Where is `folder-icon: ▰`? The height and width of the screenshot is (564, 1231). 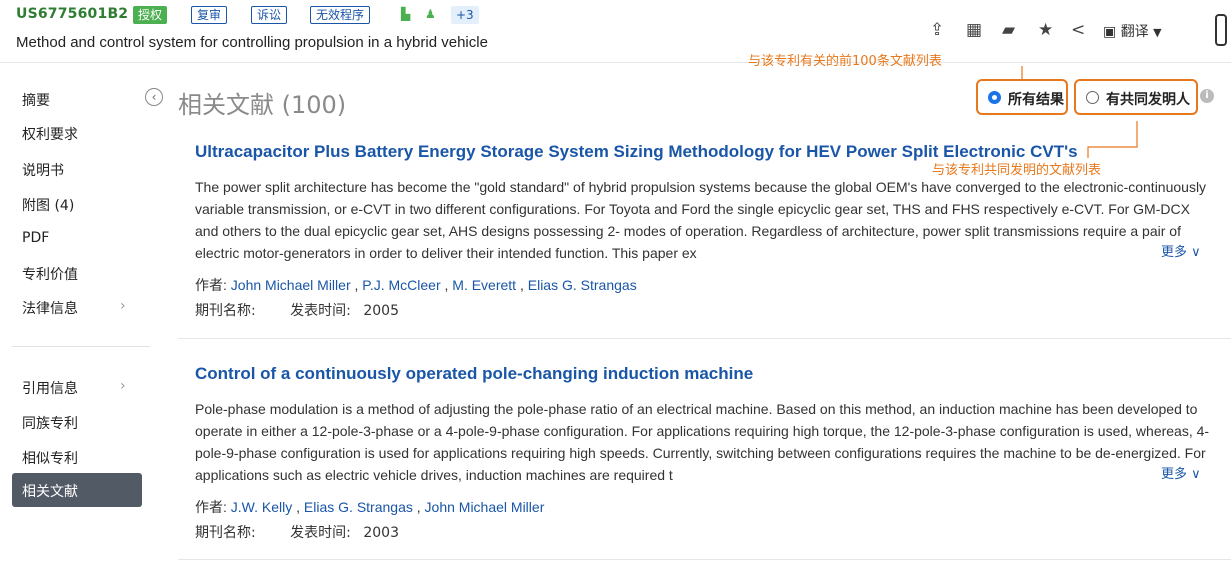 folder-icon: ▰ is located at coordinates (1008, 30).